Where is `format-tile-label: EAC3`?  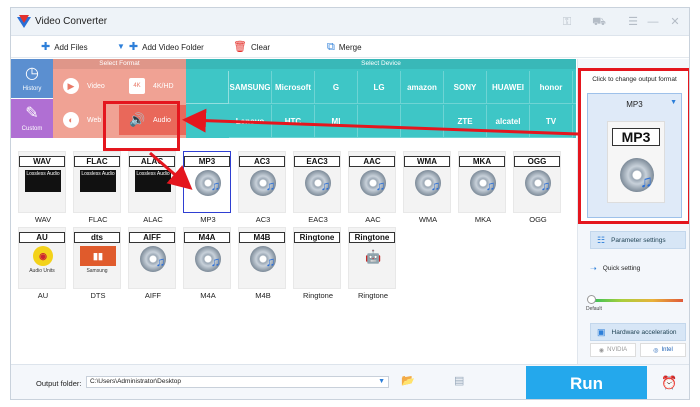 format-tile-label: EAC3 is located at coordinates (317, 161).